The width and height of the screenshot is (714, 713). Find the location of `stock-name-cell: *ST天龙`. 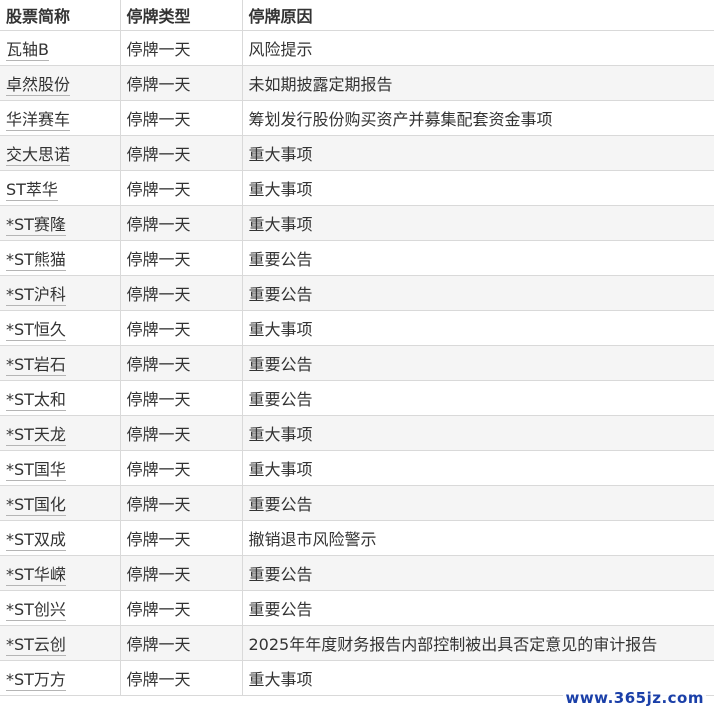

stock-name-cell: *ST天龙 is located at coordinates (60, 432).